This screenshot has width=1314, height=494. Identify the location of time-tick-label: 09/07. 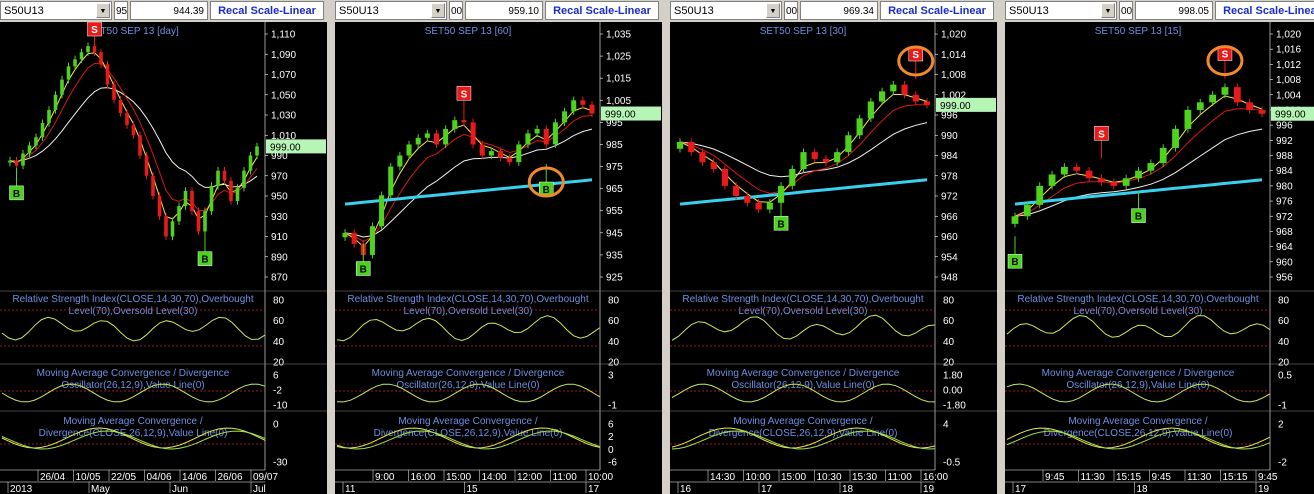
(265, 477).